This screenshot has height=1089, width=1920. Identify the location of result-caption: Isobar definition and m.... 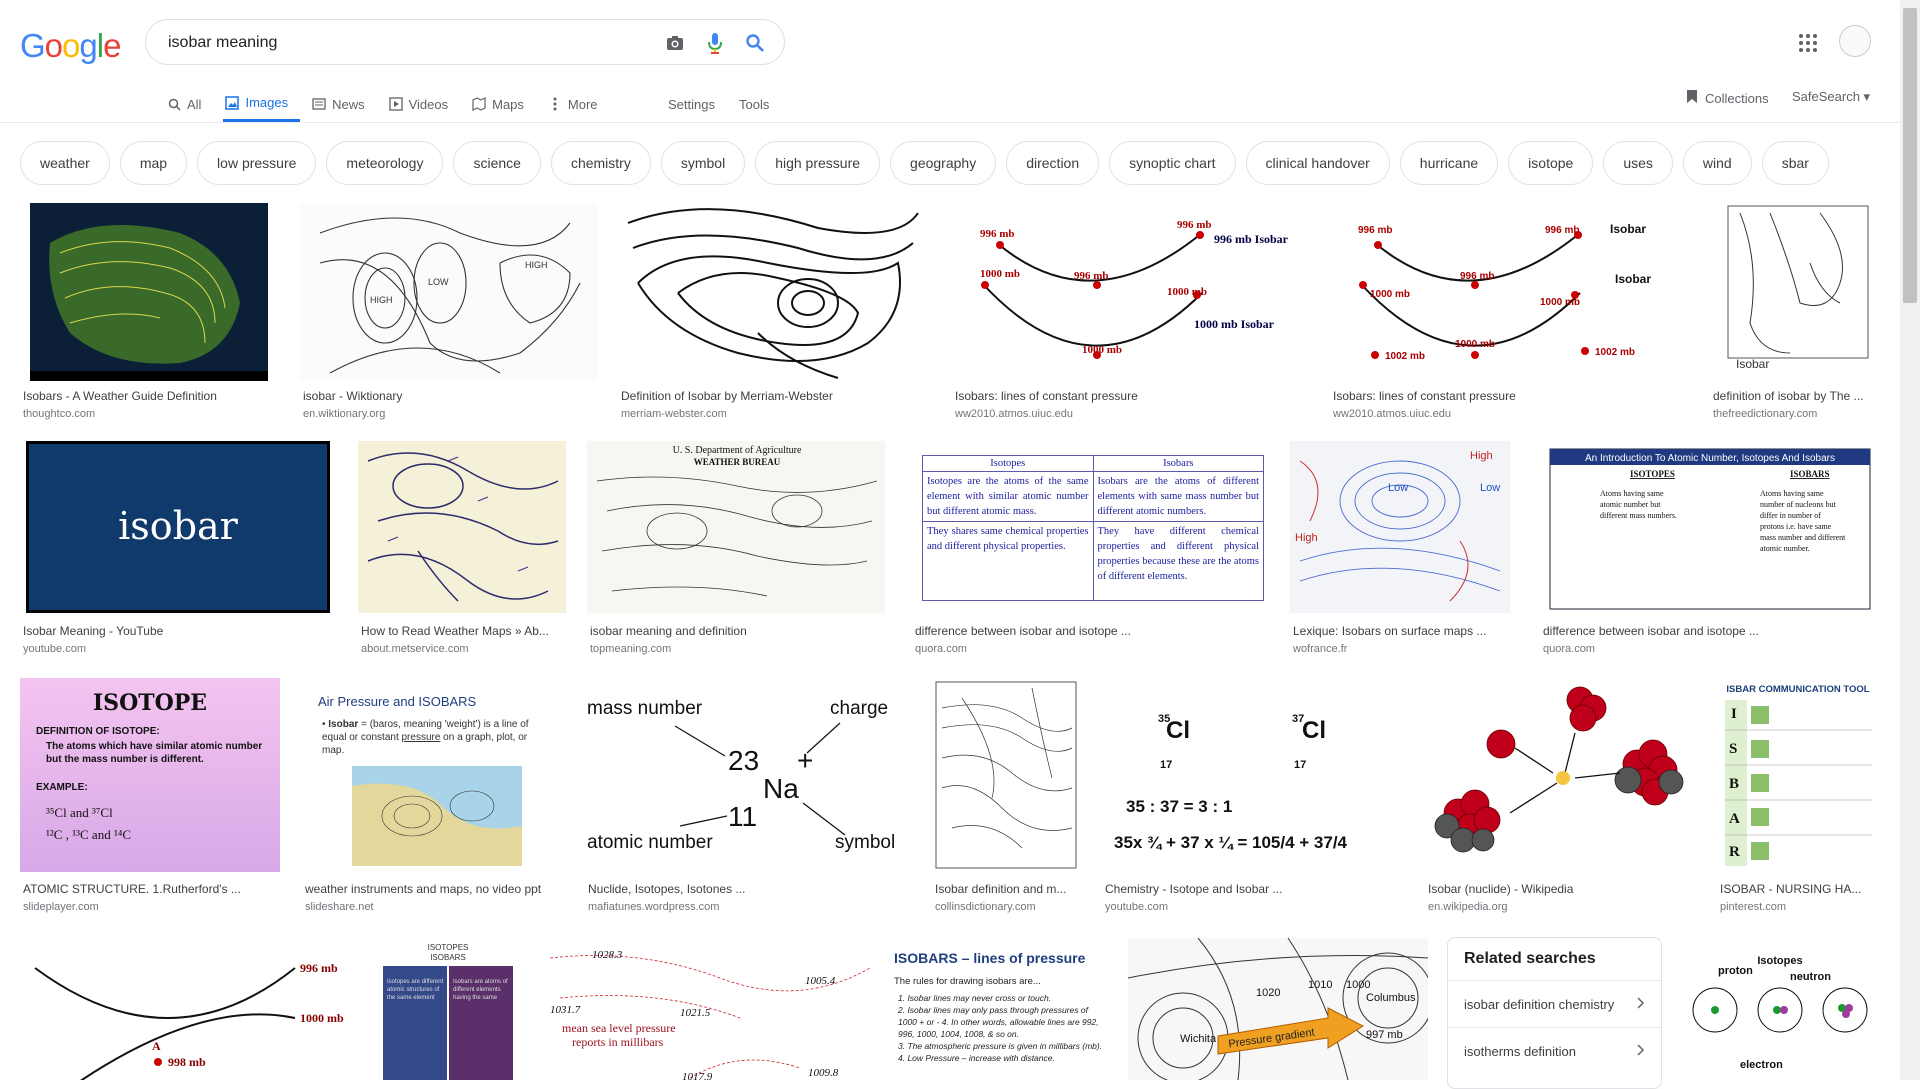
(1007, 889).